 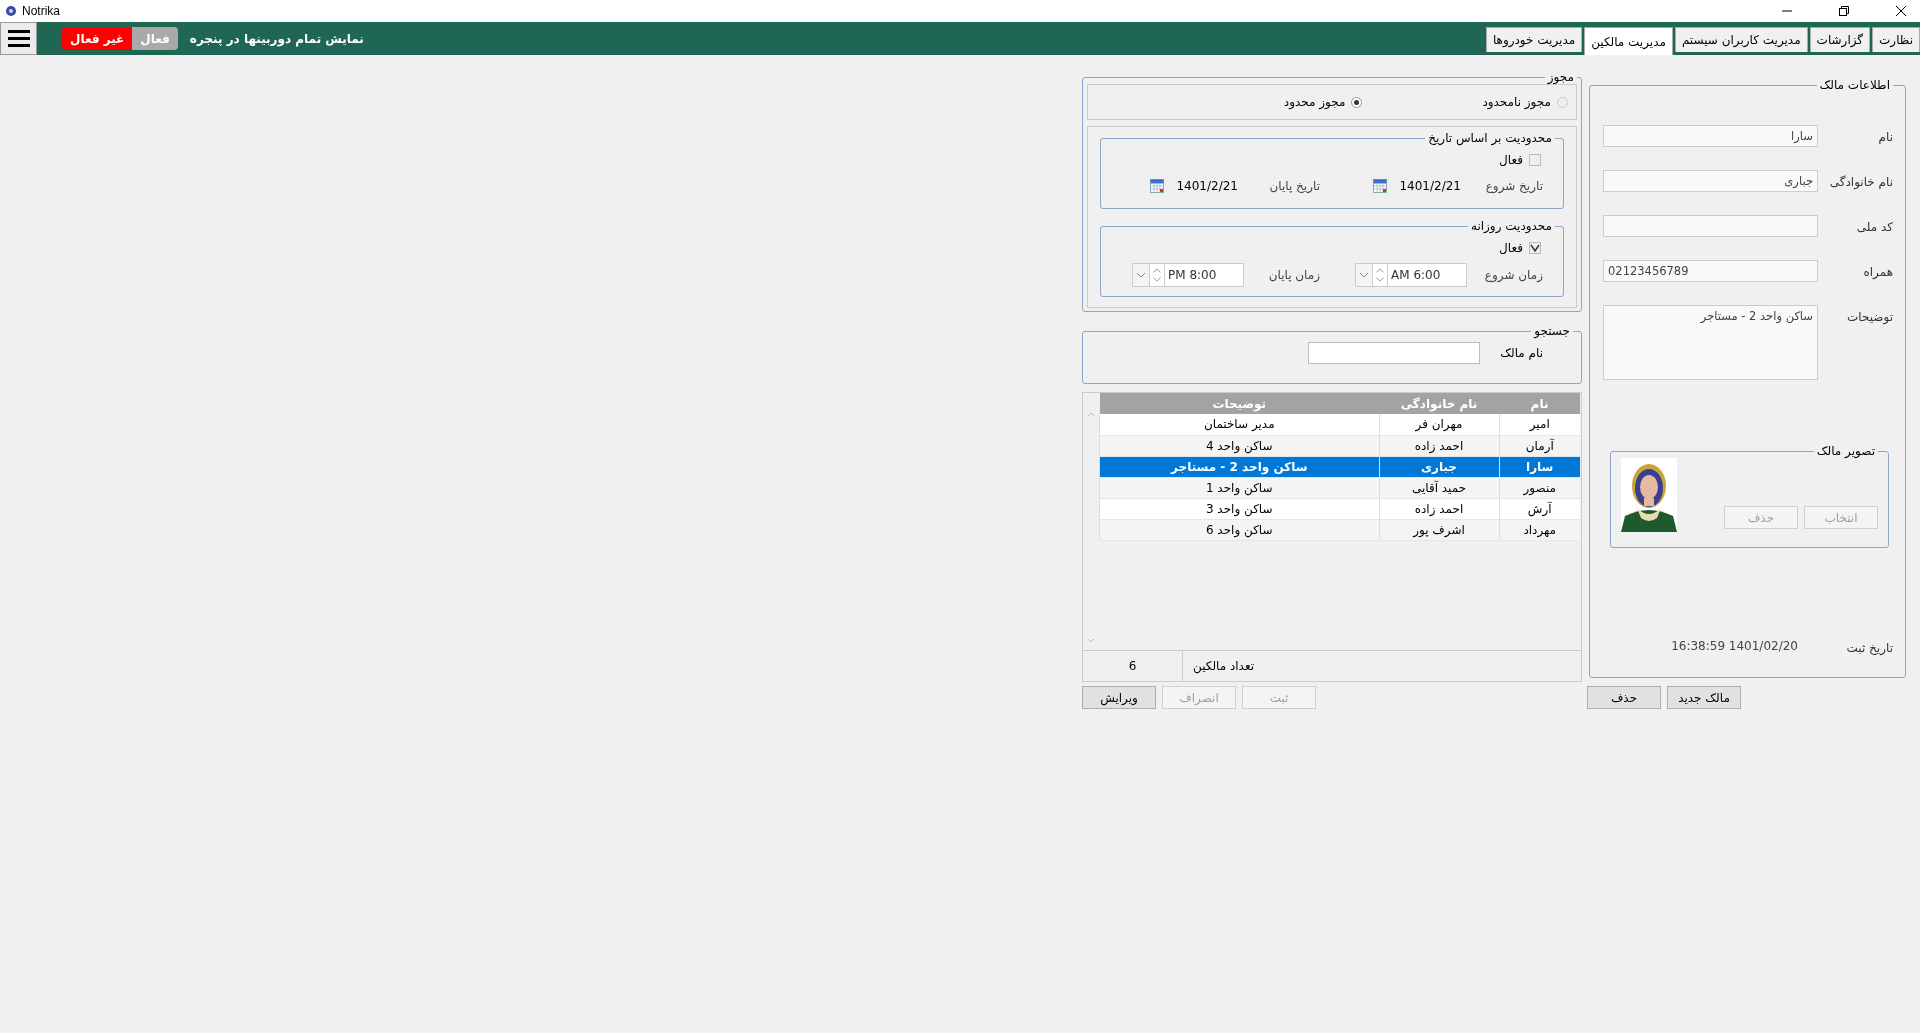 What do you see at coordinates (1628, 41) in the screenshot?
I see `tab: مدیریت مالکین` at bounding box center [1628, 41].